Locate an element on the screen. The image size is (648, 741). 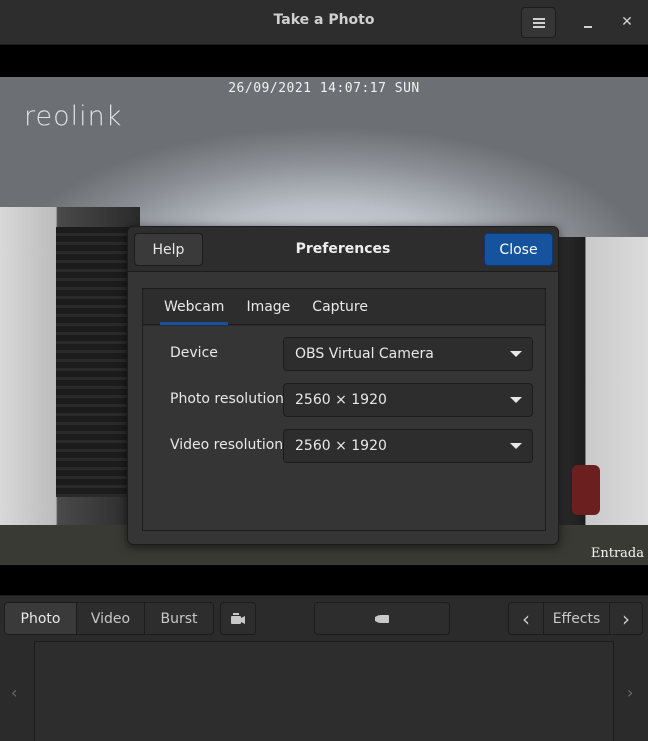
photo-resolution-row: Photo resolution 2560 × 1920 is located at coordinates (344, 400).